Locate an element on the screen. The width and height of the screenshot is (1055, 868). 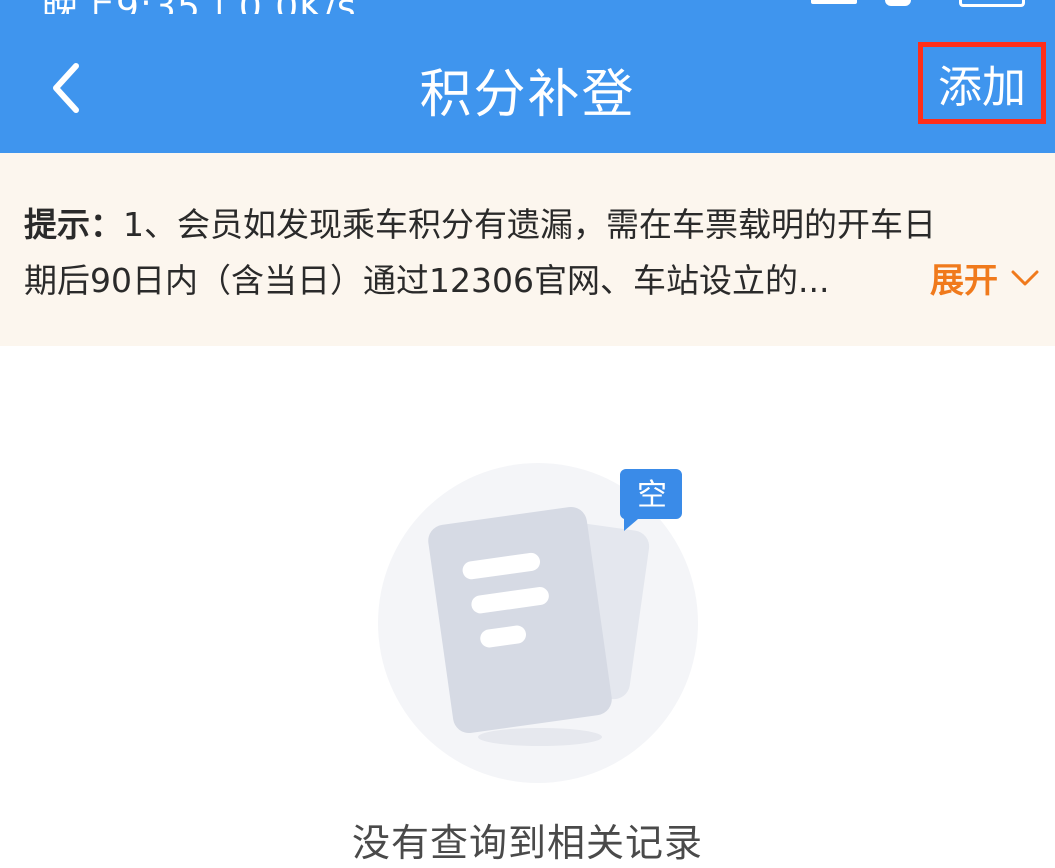
status-bar-text: 晚上9:35 | 0.0K/s is located at coordinates (199, 7).